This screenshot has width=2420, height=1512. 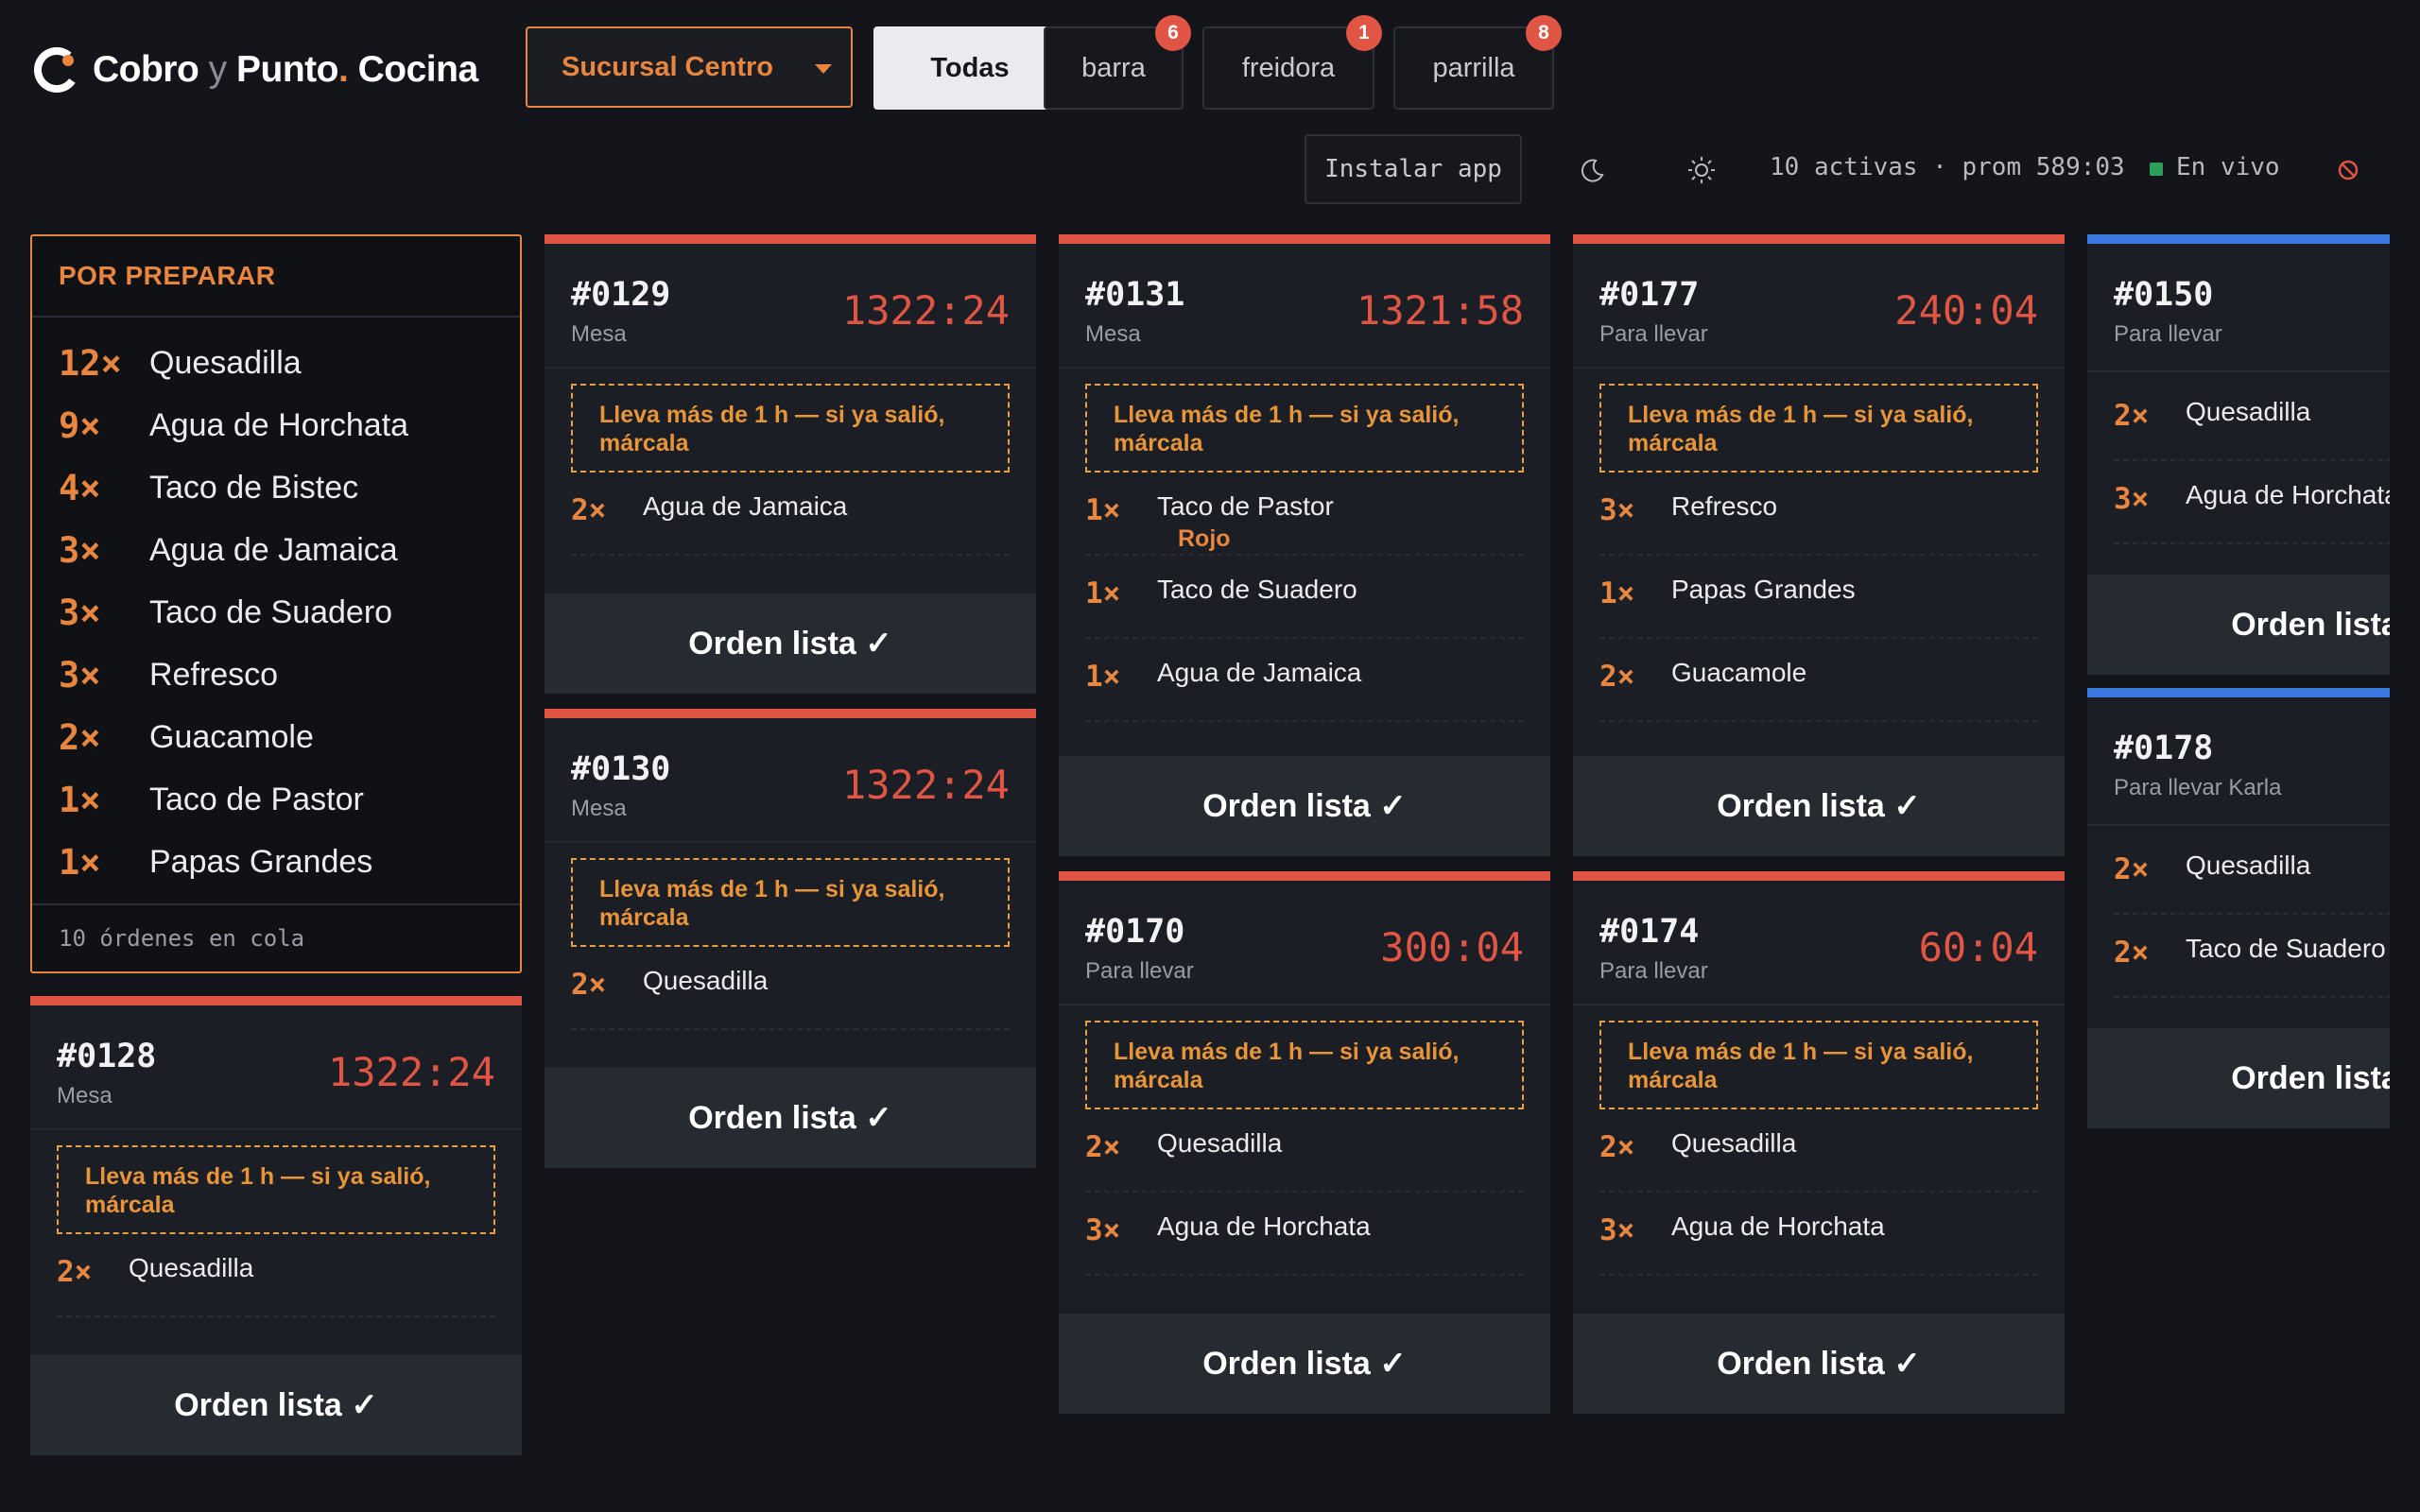 I want to click on order-type: Mesa, so click(x=599, y=334).